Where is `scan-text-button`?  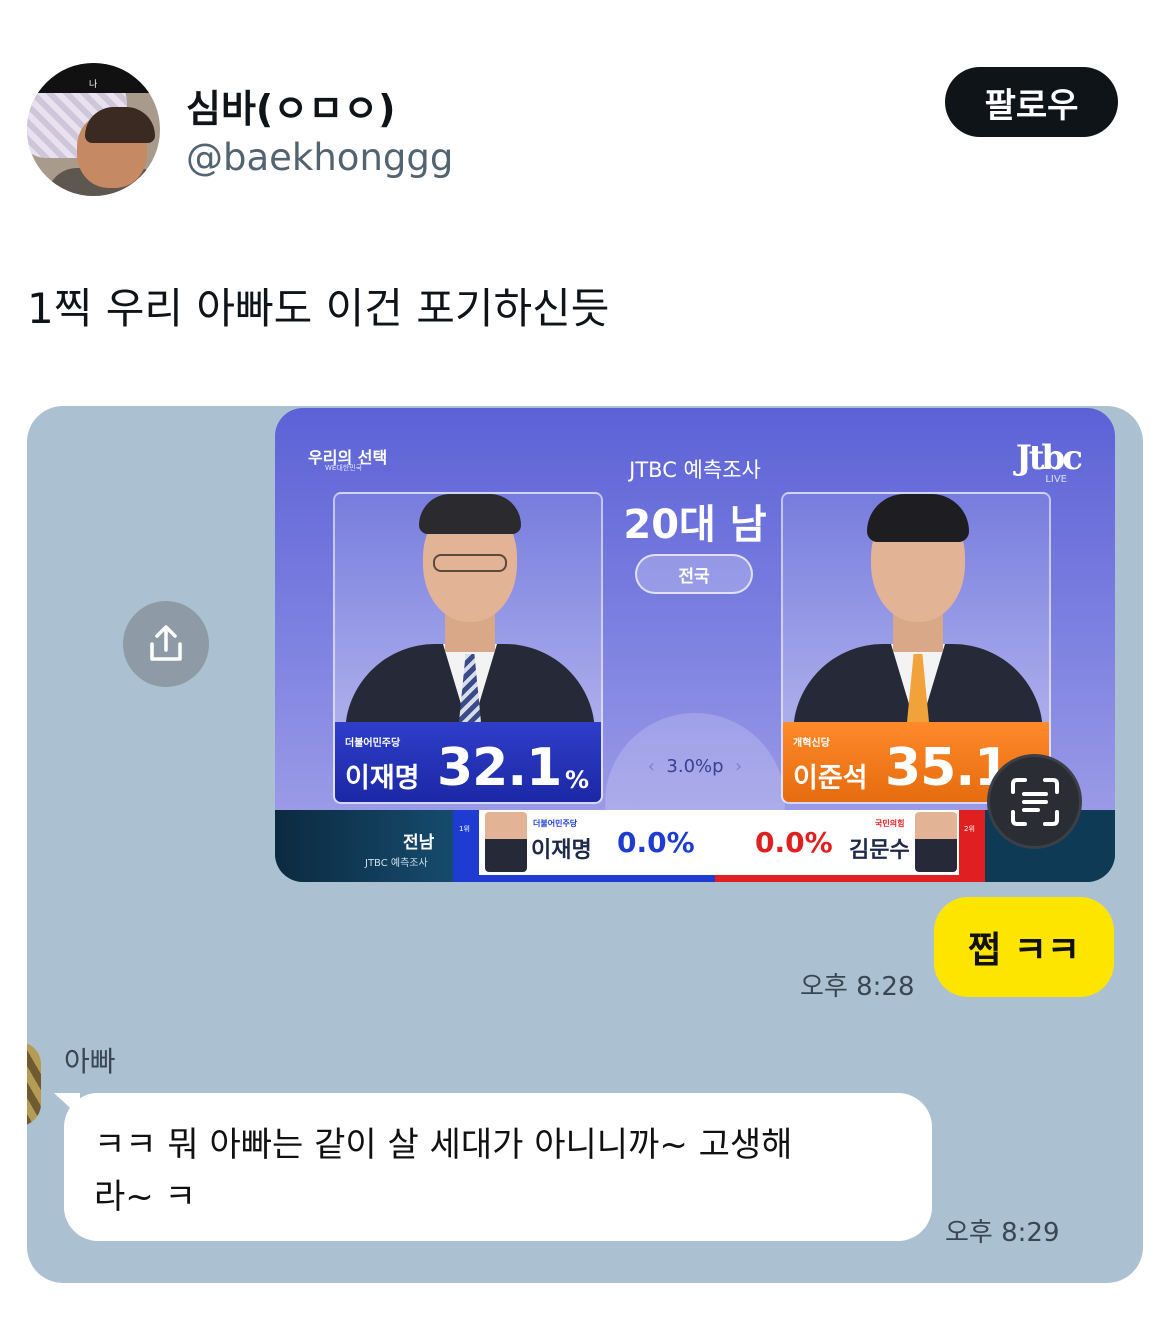
scan-text-button is located at coordinates (1034, 801).